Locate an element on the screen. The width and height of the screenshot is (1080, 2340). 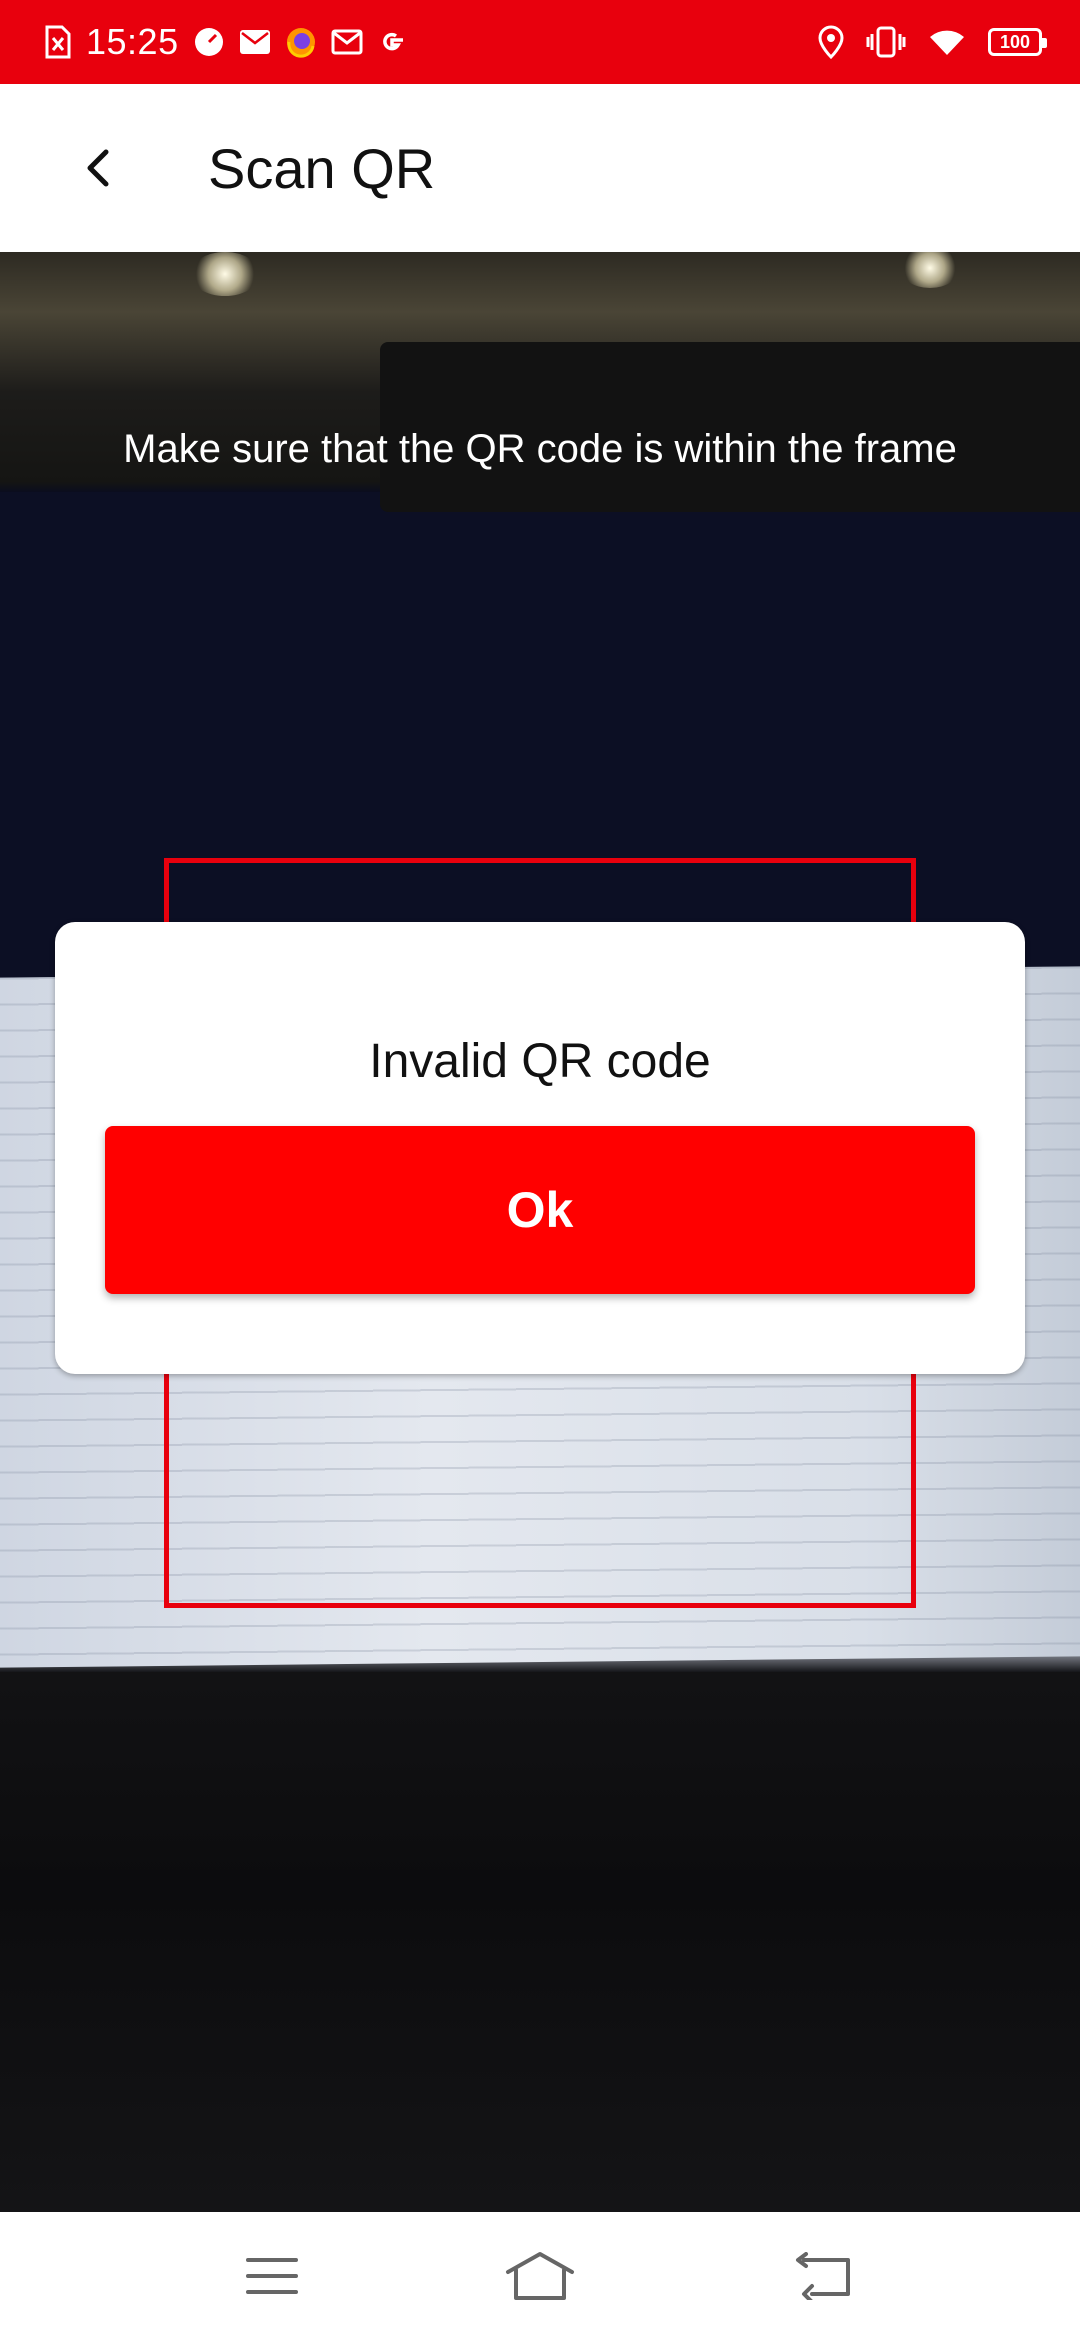
firefox-icon is located at coordinates (301, 42).